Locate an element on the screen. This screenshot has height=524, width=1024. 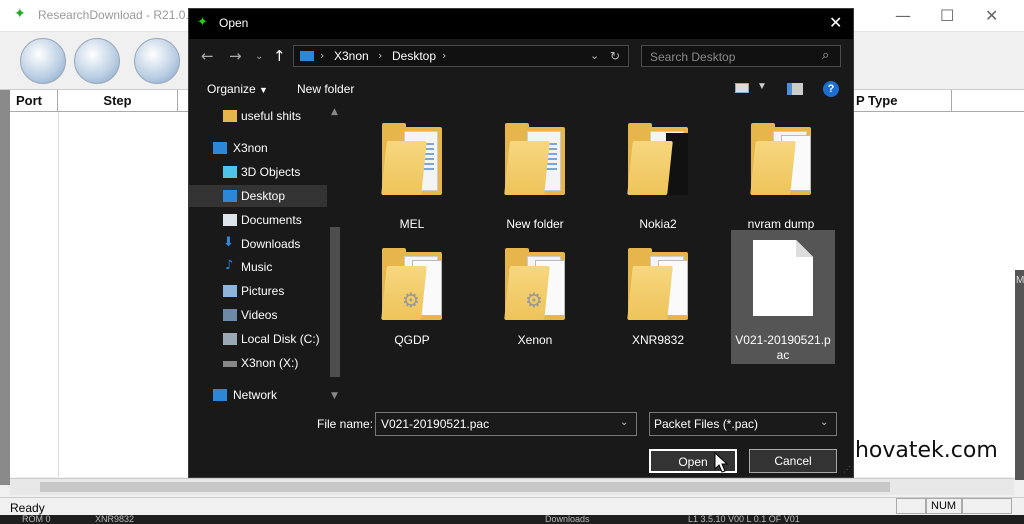
scroll-down-icon: ▼ is located at coordinates (334, 396).